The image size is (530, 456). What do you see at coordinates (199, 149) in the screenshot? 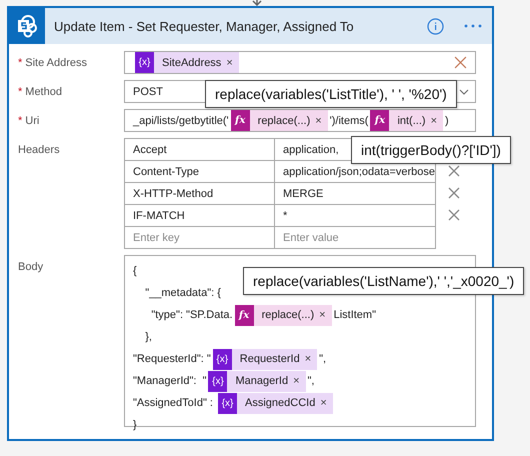
I see `header-key-cell: Accept` at bounding box center [199, 149].